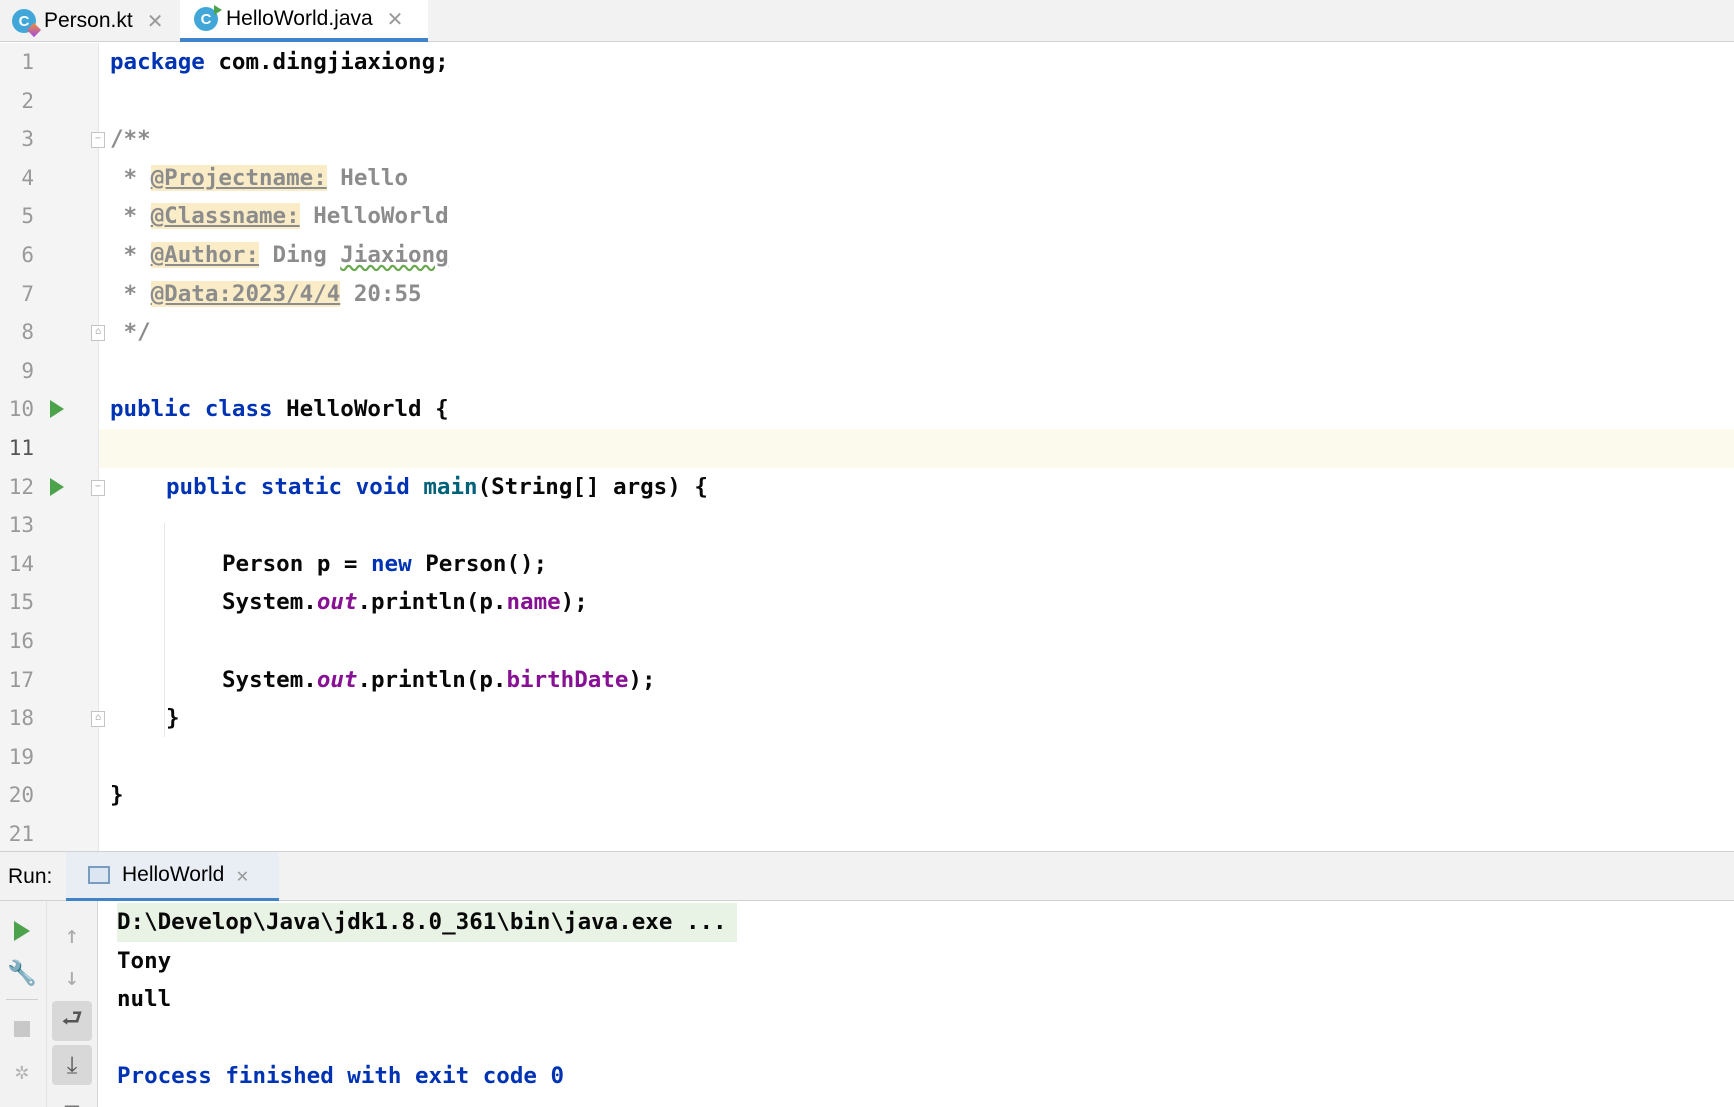  What do you see at coordinates (916, 448) in the screenshot?
I see `current-line-highlight` at bounding box center [916, 448].